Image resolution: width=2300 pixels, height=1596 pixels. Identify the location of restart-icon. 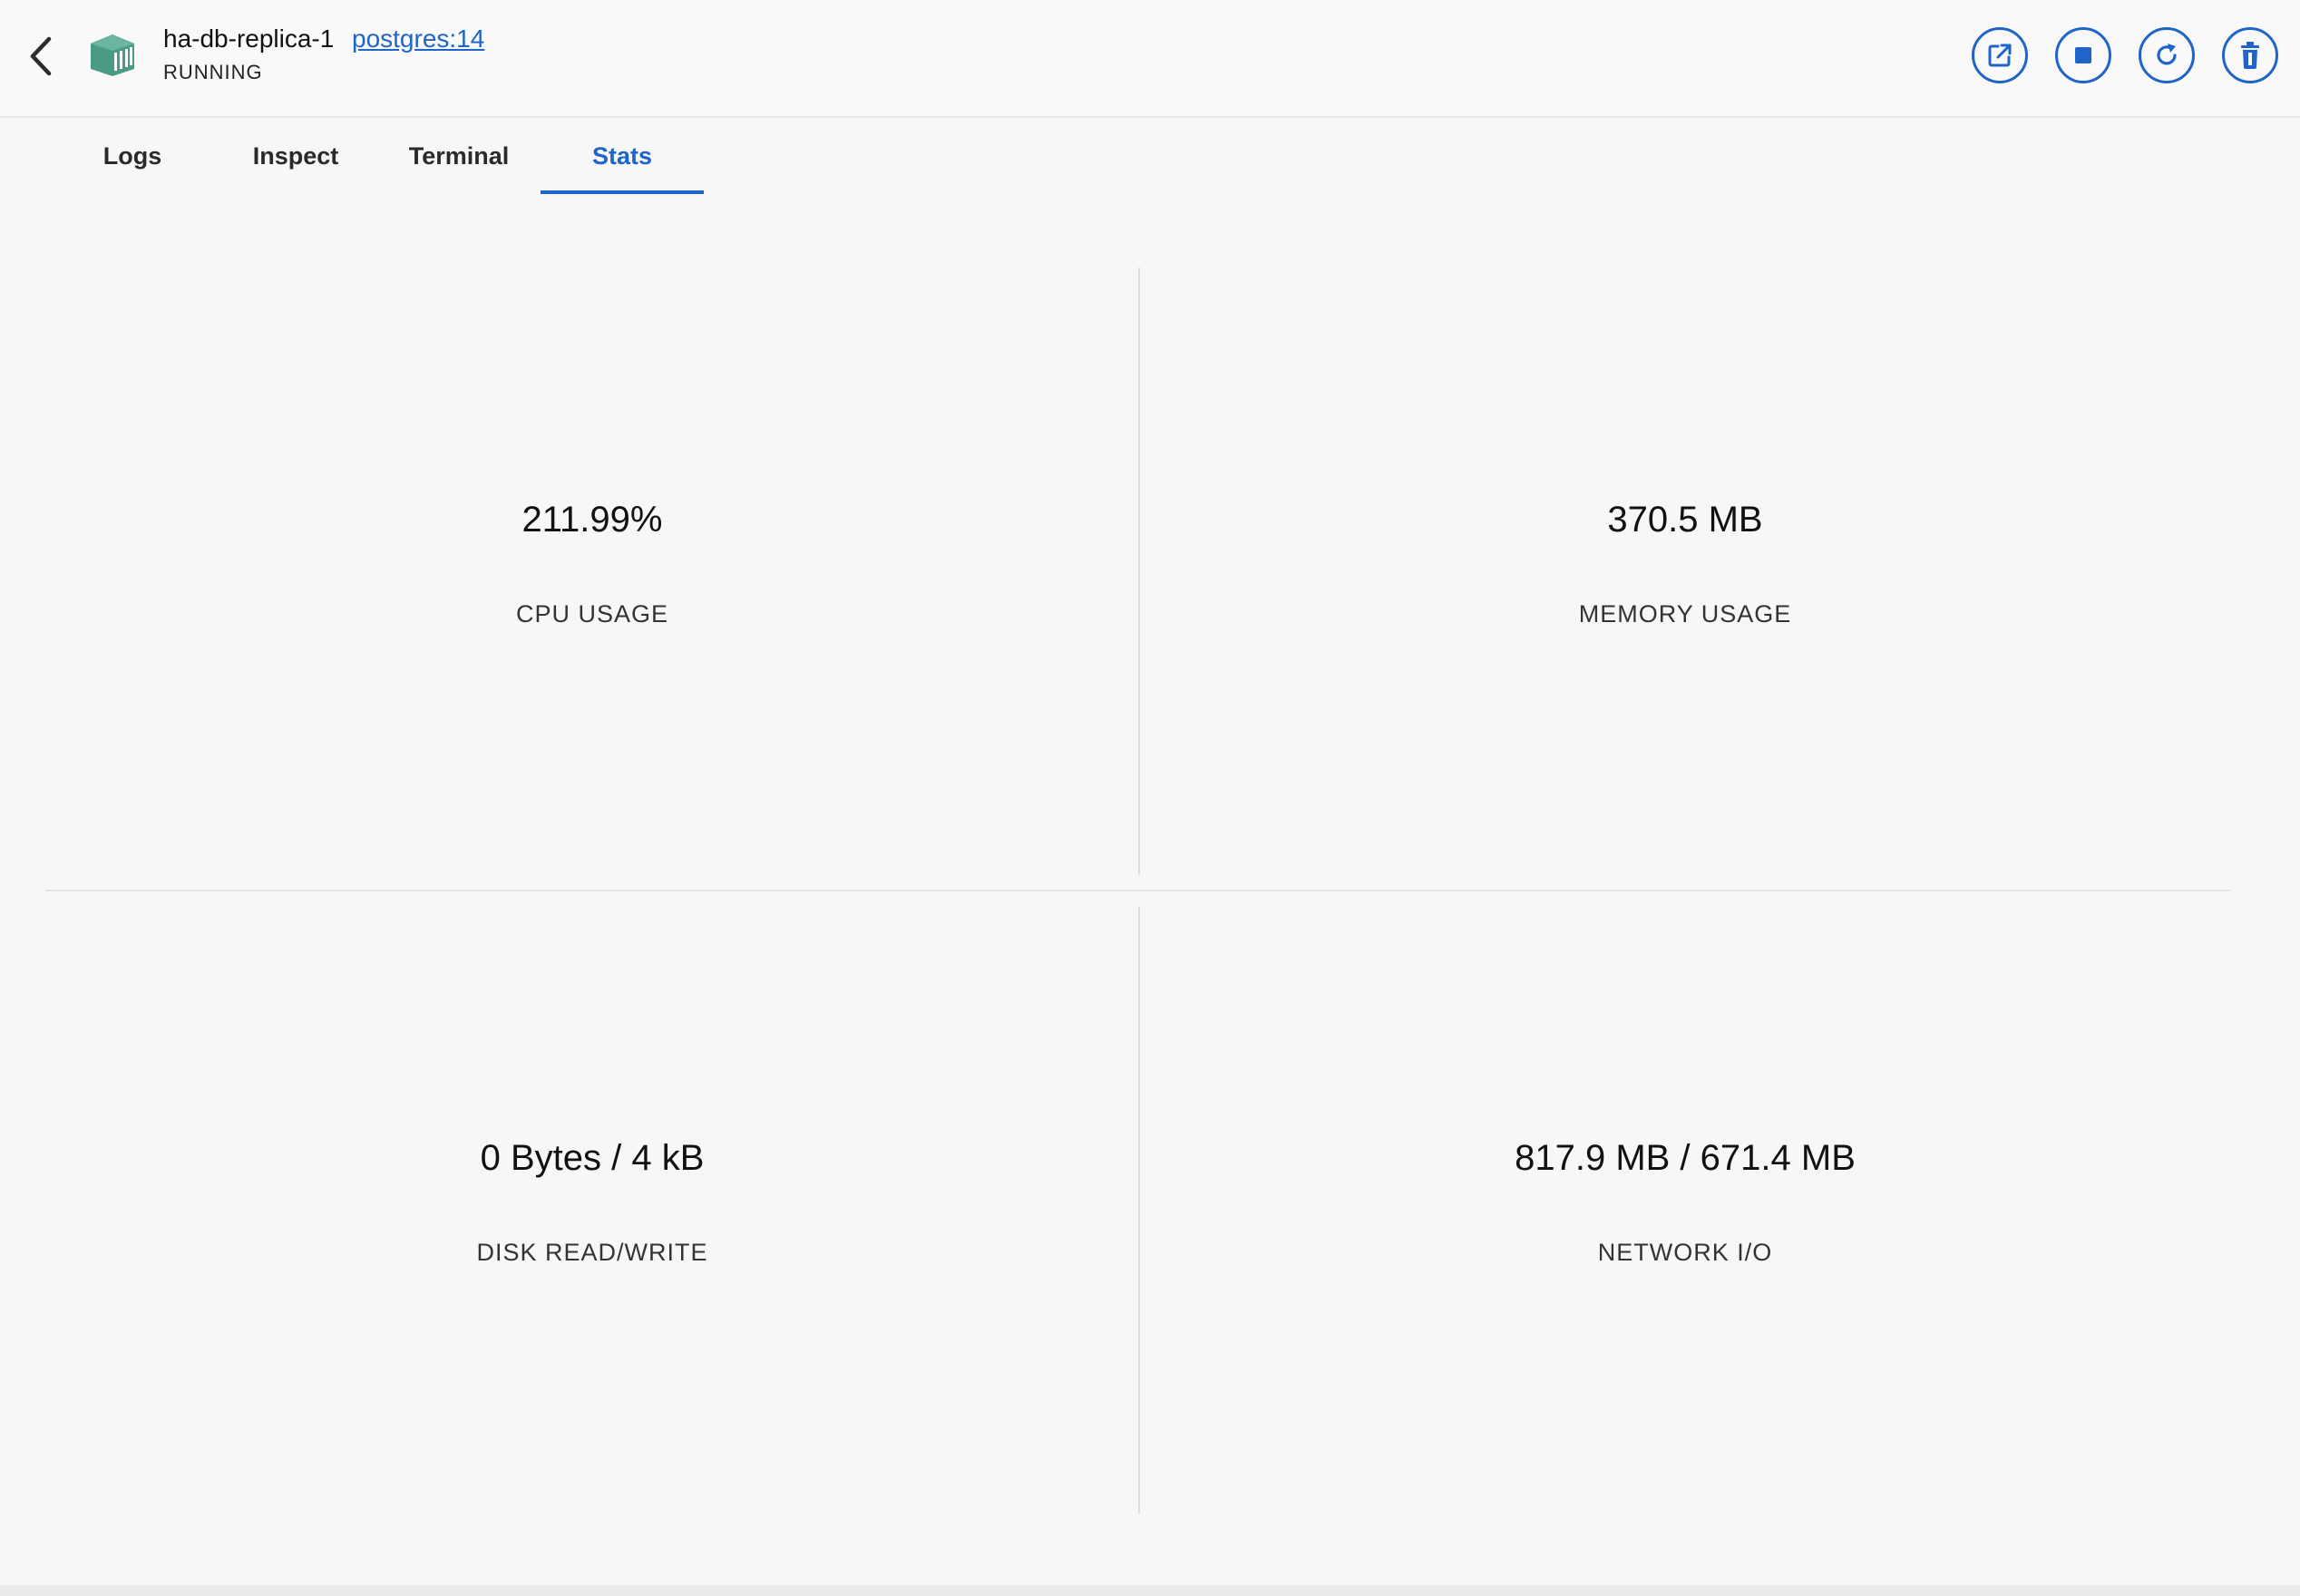
(2167, 54).